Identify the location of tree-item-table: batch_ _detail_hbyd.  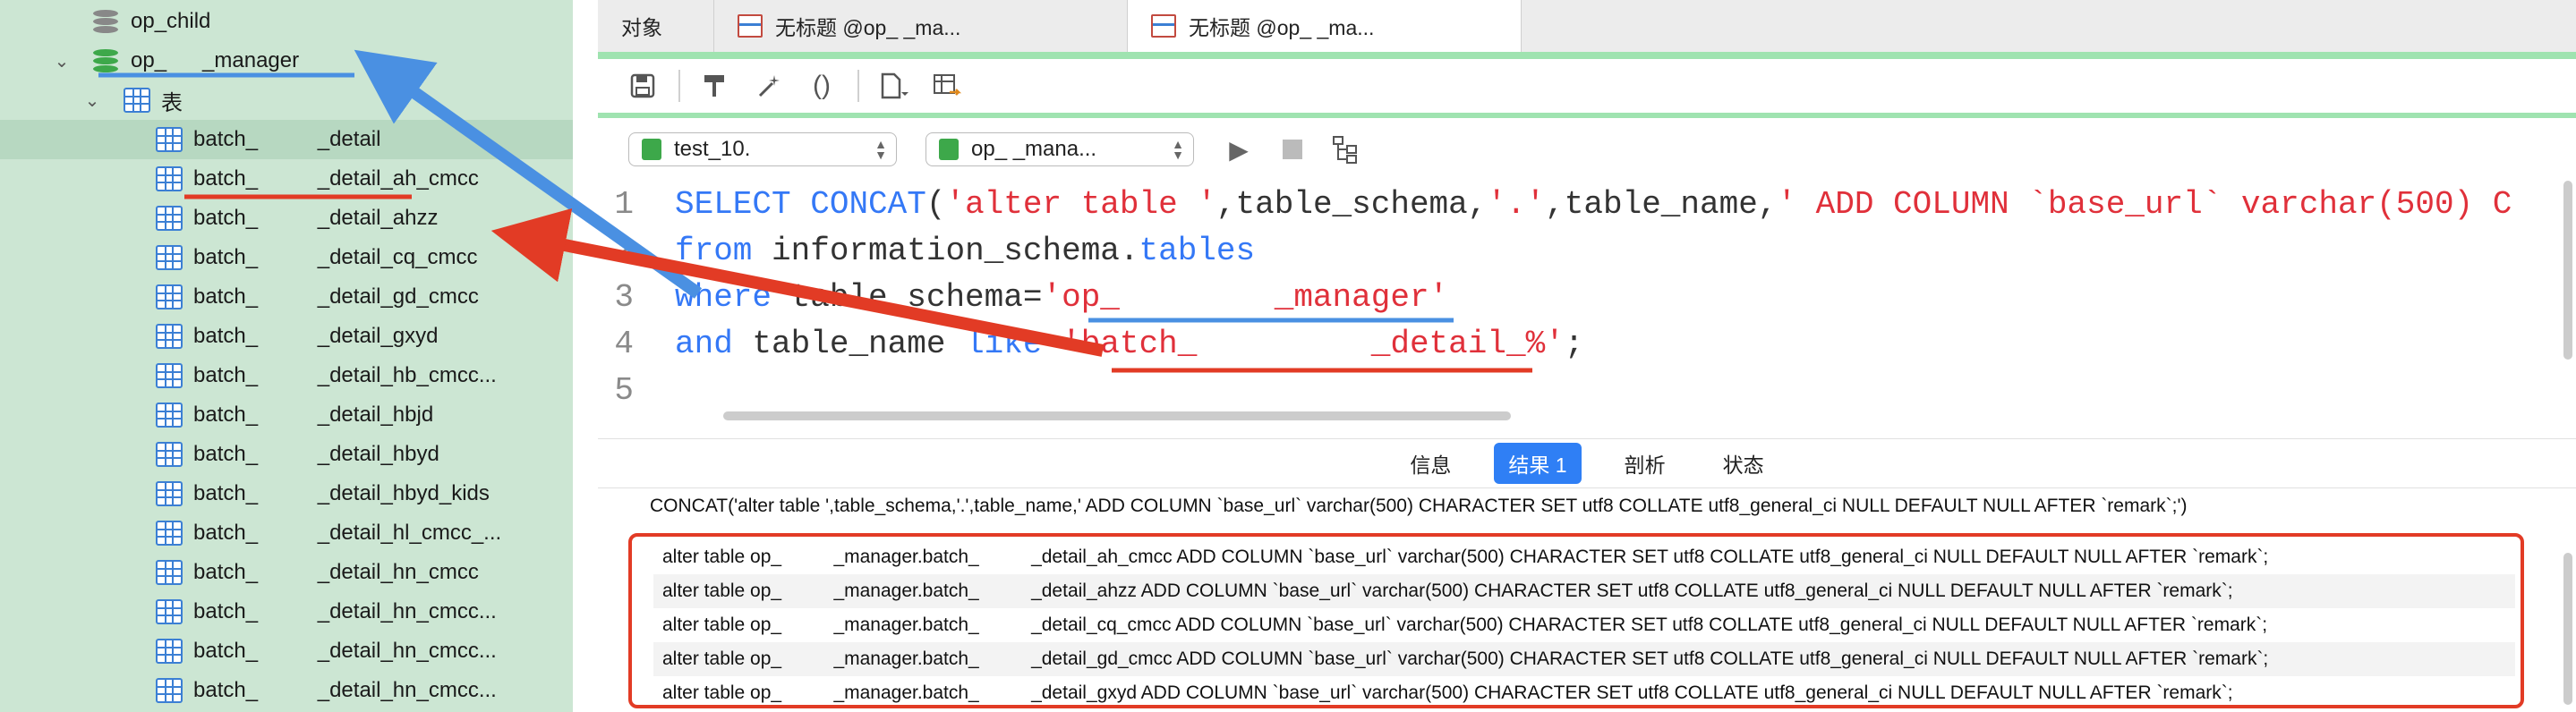
(286, 454).